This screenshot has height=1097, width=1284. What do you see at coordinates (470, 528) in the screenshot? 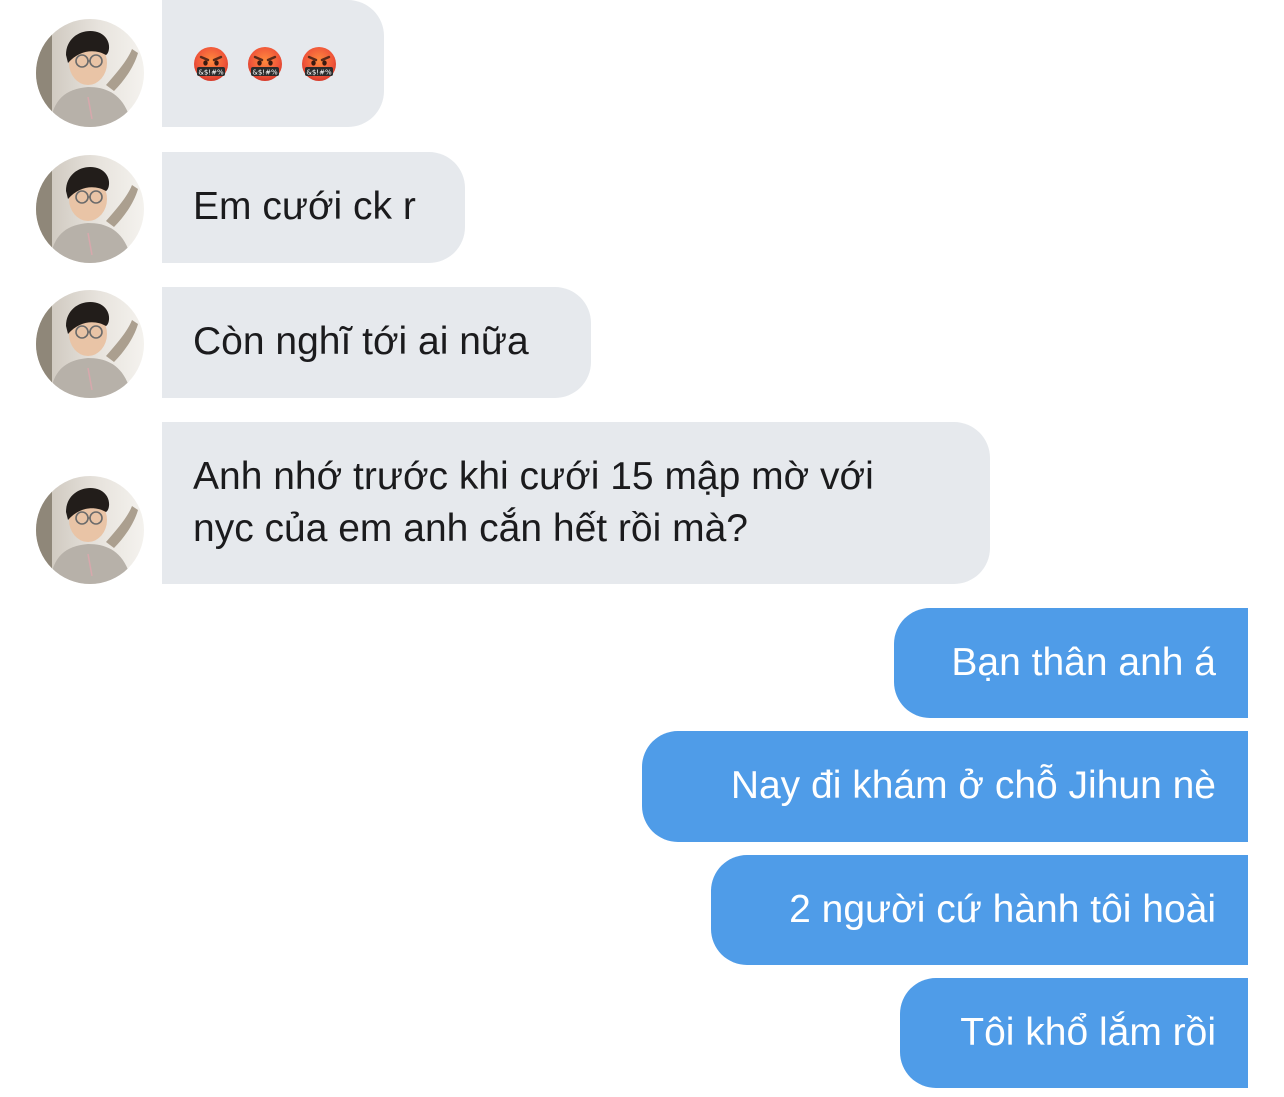
I see `message-text-line: nyc của em anh cắn hết rồi mà?` at bounding box center [470, 528].